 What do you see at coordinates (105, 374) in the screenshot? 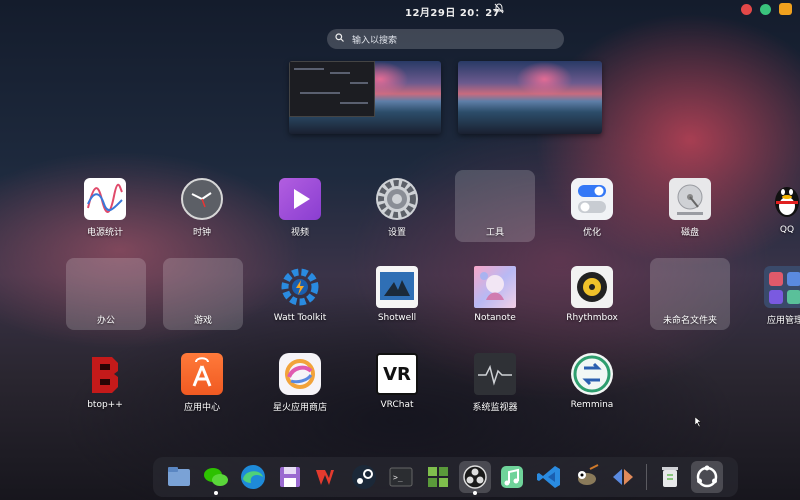
I see `btop-icon` at bounding box center [105, 374].